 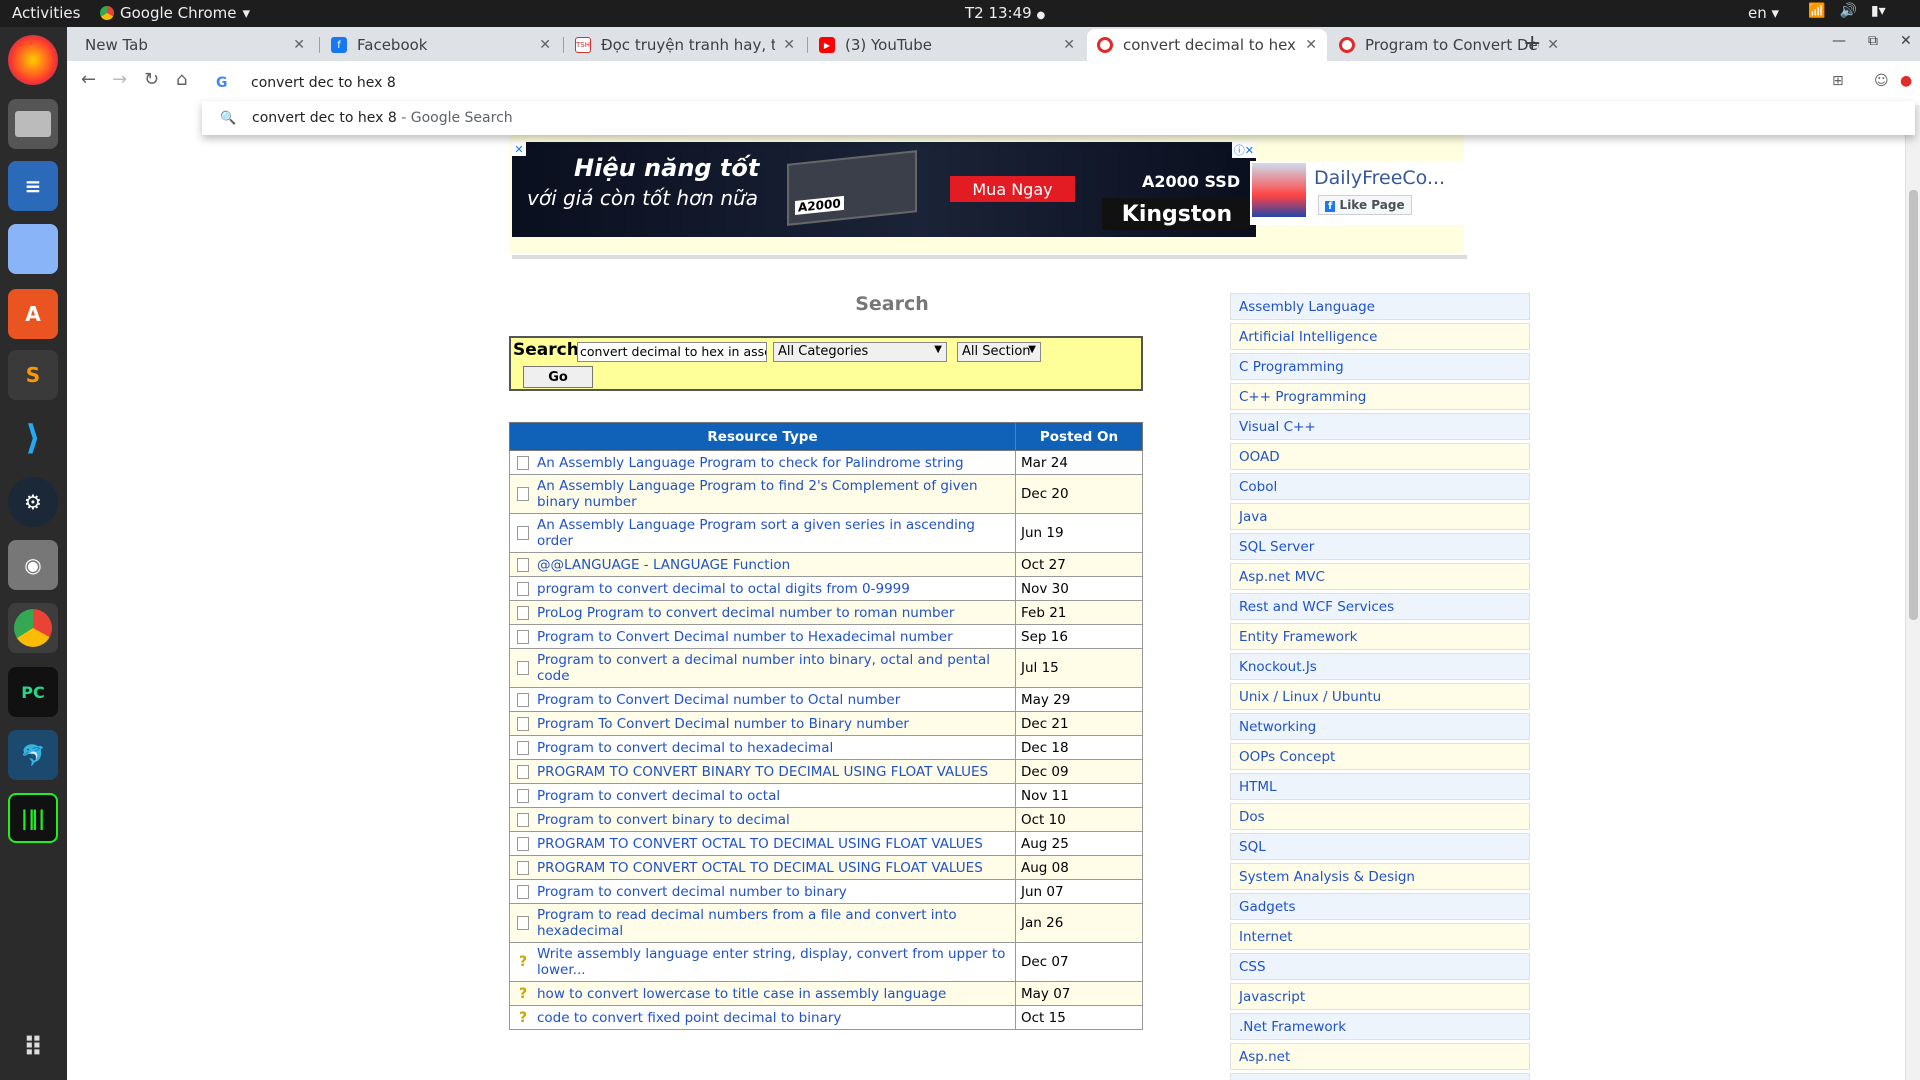 I want to click on category-link: System Analysis & Design, so click(x=1380, y=876).